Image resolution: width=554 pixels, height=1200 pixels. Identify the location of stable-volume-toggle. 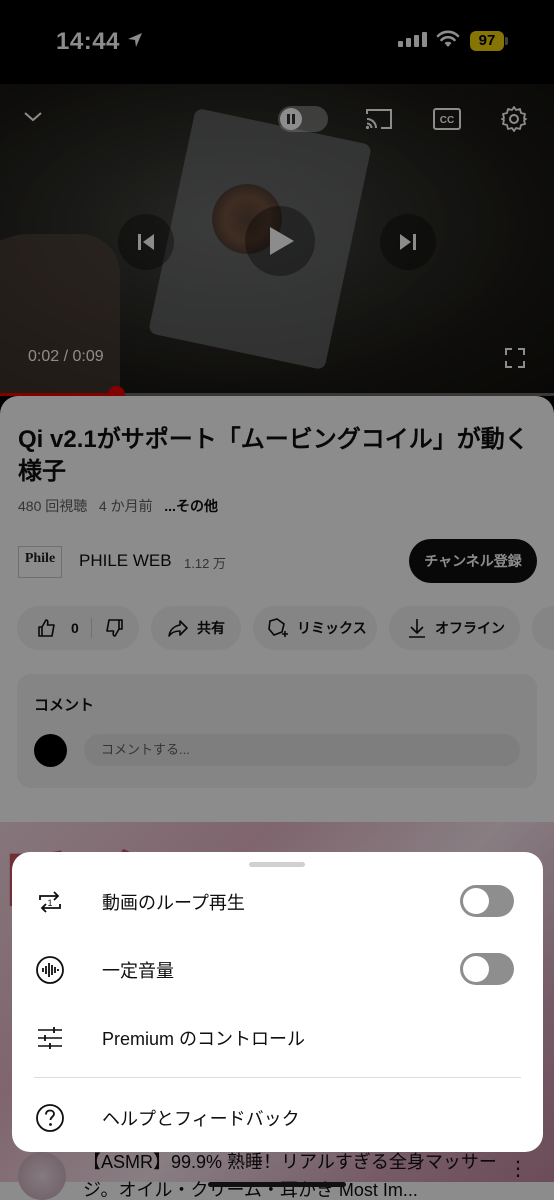
(487, 969).